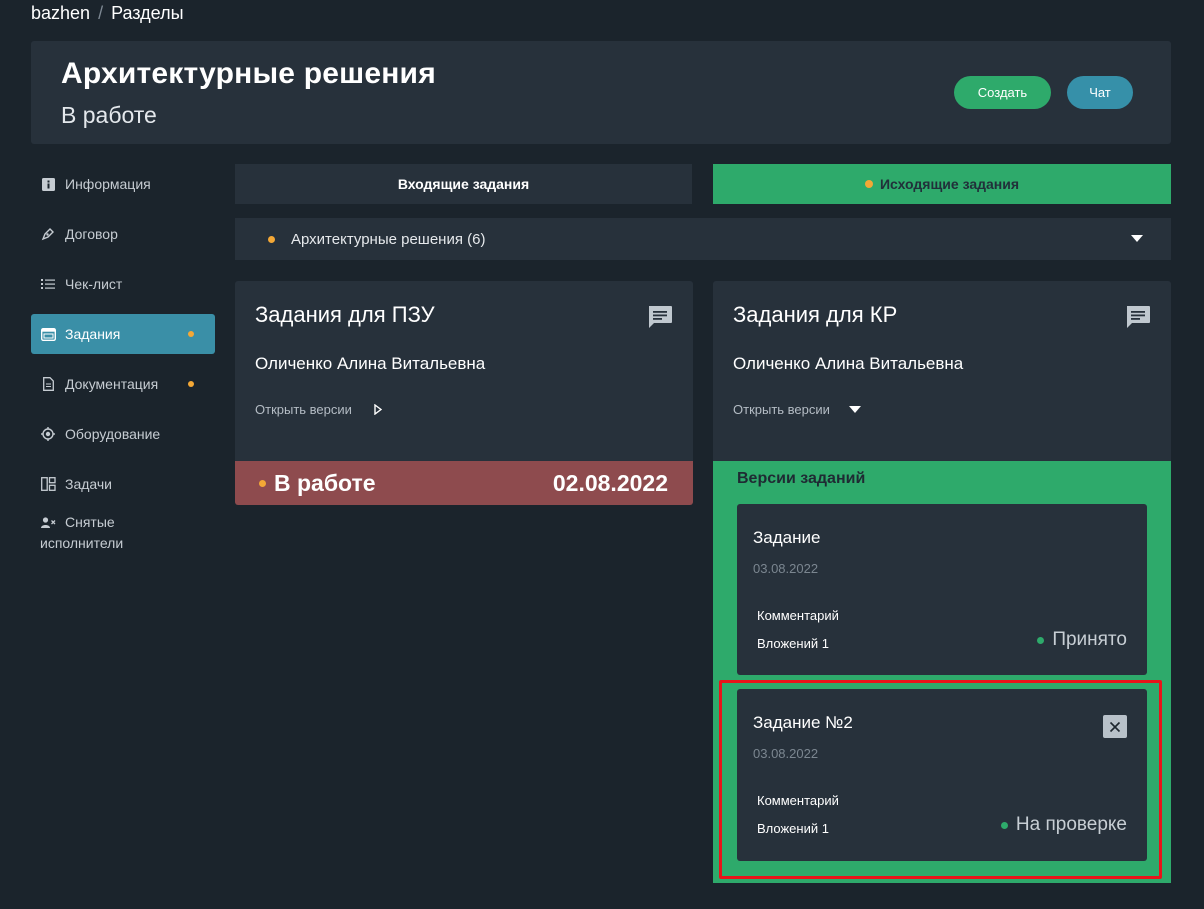 The width and height of the screenshot is (1204, 909). Describe the element at coordinates (325, 483) in the screenshot. I see `status-text: В работе` at that location.